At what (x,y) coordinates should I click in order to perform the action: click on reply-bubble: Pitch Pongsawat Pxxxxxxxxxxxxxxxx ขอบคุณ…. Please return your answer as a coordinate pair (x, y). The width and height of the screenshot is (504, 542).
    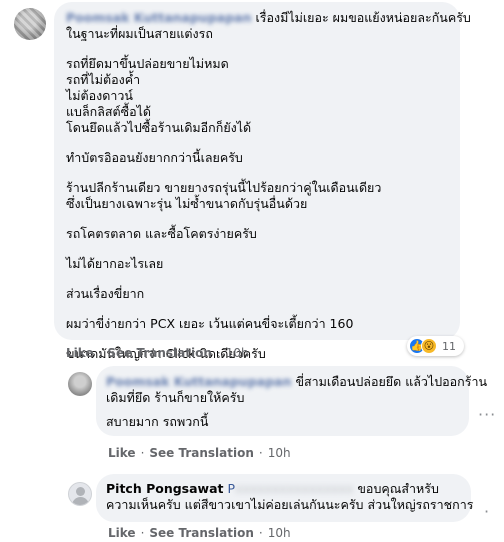
    Looking at the image, I should click on (285, 498).